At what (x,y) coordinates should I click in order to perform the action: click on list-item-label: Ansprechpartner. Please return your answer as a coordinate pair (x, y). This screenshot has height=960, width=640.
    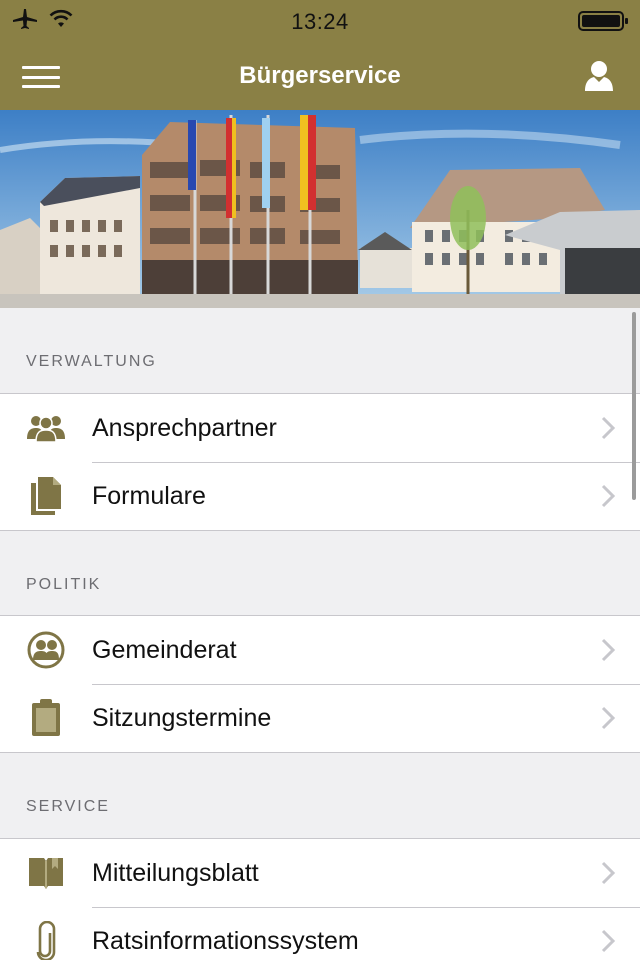
    Looking at the image, I should click on (184, 428).